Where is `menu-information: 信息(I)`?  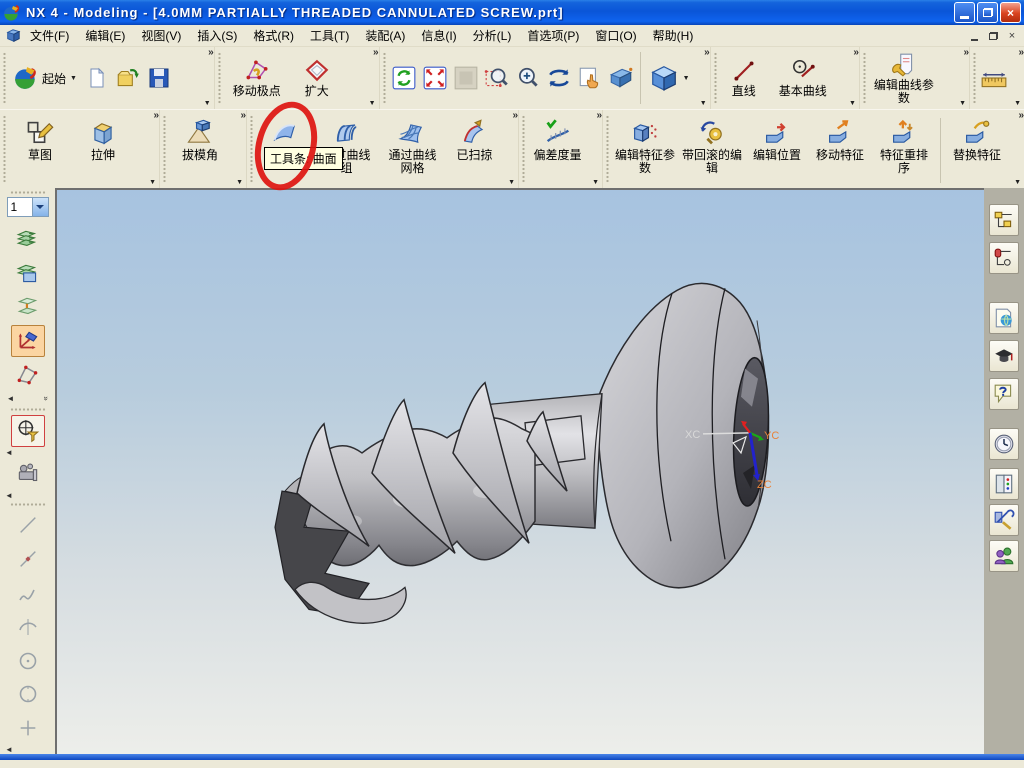
menu-information: 信息(I) is located at coordinates (438, 35).